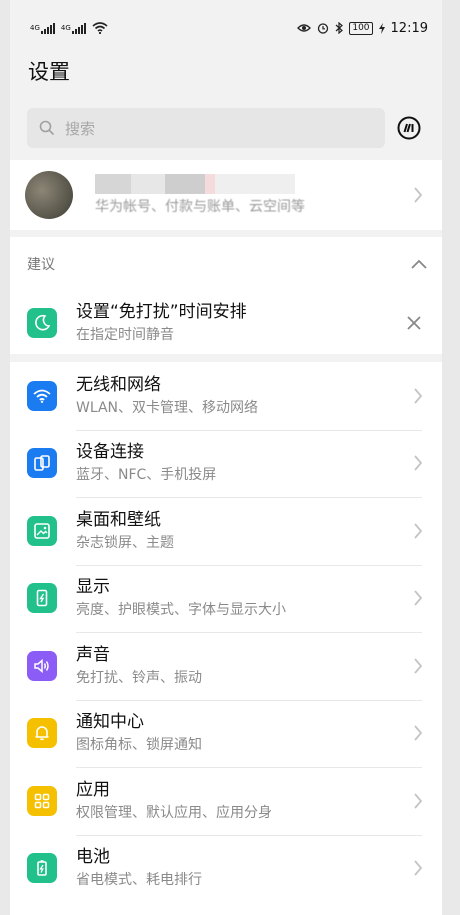 The height and width of the screenshot is (915, 460). Describe the element at coordinates (200, 207) in the screenshot. I see `account-subtitle: 华为帐号、付款与账单、云空间等` at that location.